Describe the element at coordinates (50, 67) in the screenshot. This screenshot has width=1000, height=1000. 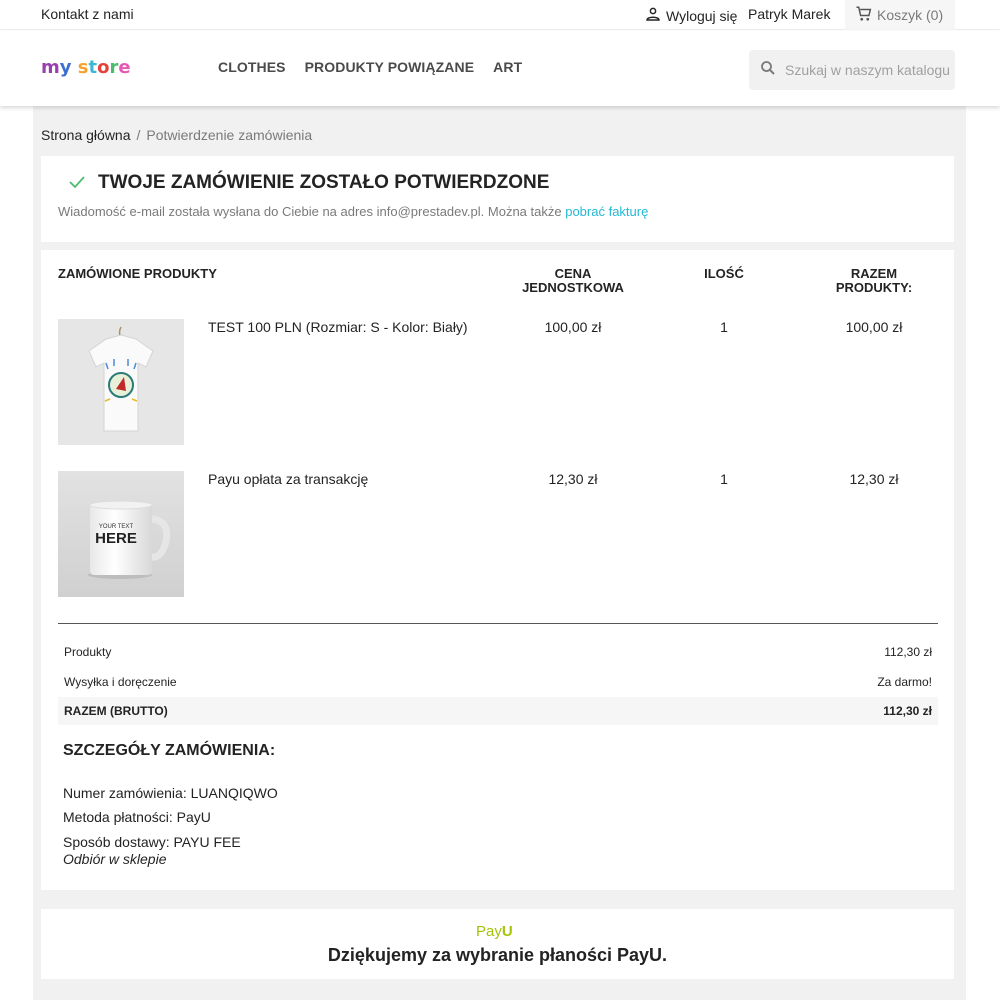
I see `logo-letter: m` at that location.